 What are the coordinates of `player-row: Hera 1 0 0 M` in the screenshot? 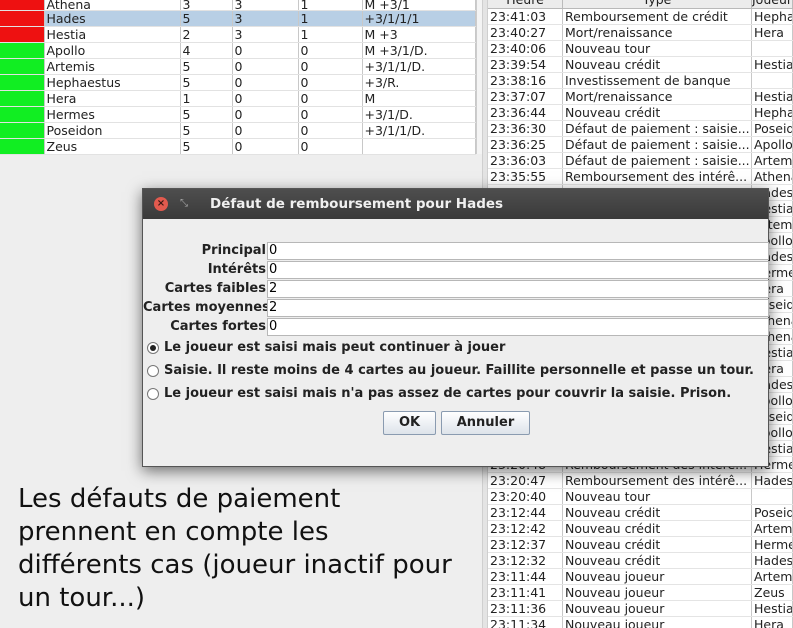 It's located at (238, 98).